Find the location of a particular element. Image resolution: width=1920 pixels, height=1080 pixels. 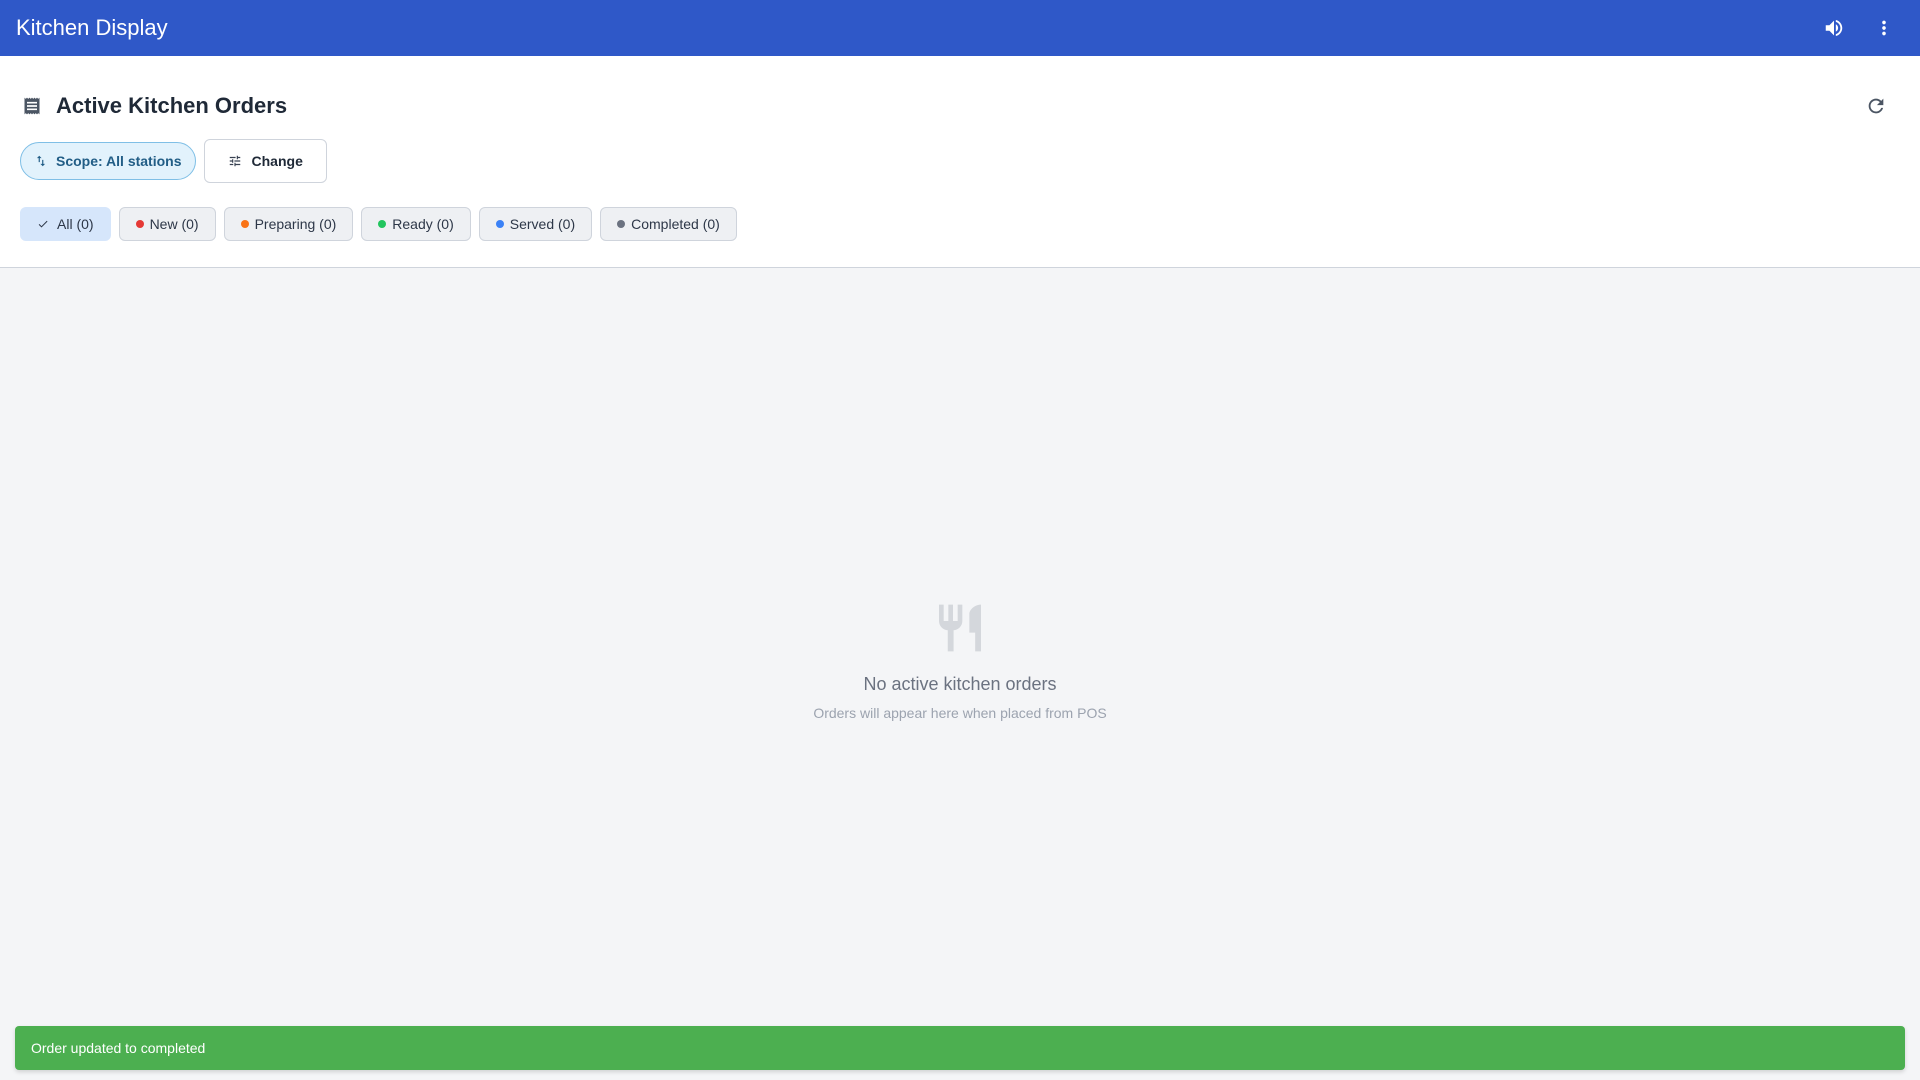

volume-icon is located at coordinates (1834, 28).